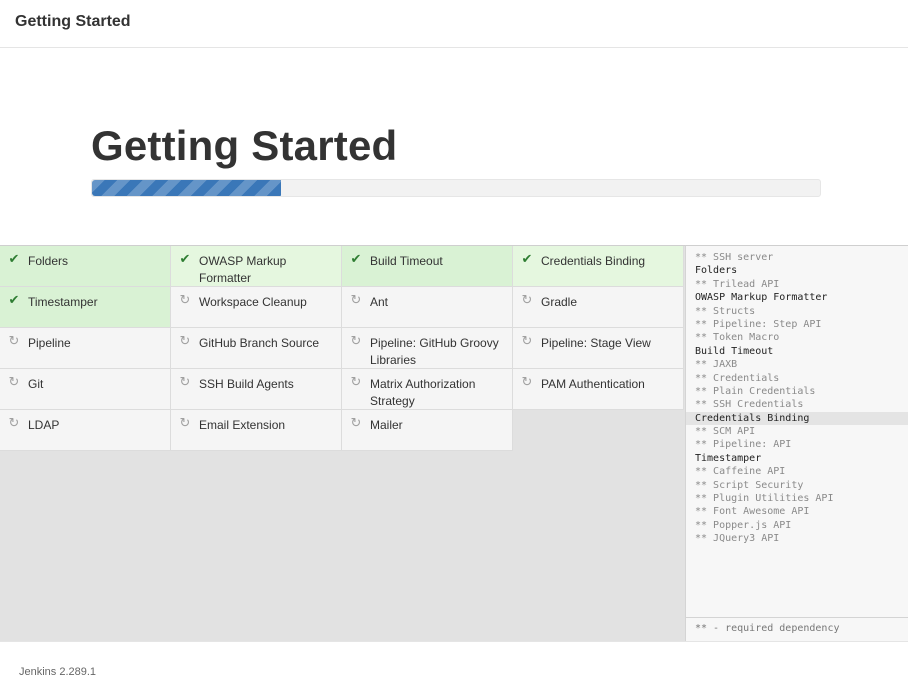 This screenshot has width=908, height=698. What do you see at coordinates (85, 348) in the screenshot?
I see `plugin-pipeline: ↻ Pipeline` at bounding box center [85, 348].